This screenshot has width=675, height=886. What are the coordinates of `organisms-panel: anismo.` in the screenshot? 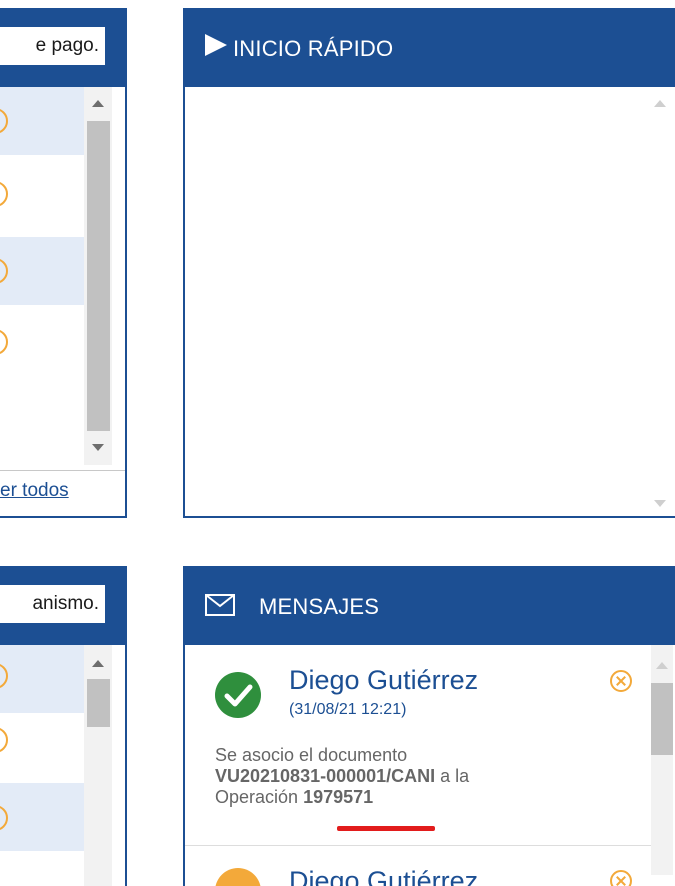 It's located at (63, 726).